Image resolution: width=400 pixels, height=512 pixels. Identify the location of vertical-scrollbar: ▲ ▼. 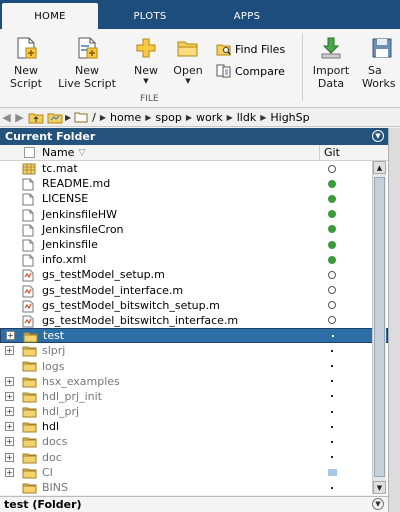
(379, 327).